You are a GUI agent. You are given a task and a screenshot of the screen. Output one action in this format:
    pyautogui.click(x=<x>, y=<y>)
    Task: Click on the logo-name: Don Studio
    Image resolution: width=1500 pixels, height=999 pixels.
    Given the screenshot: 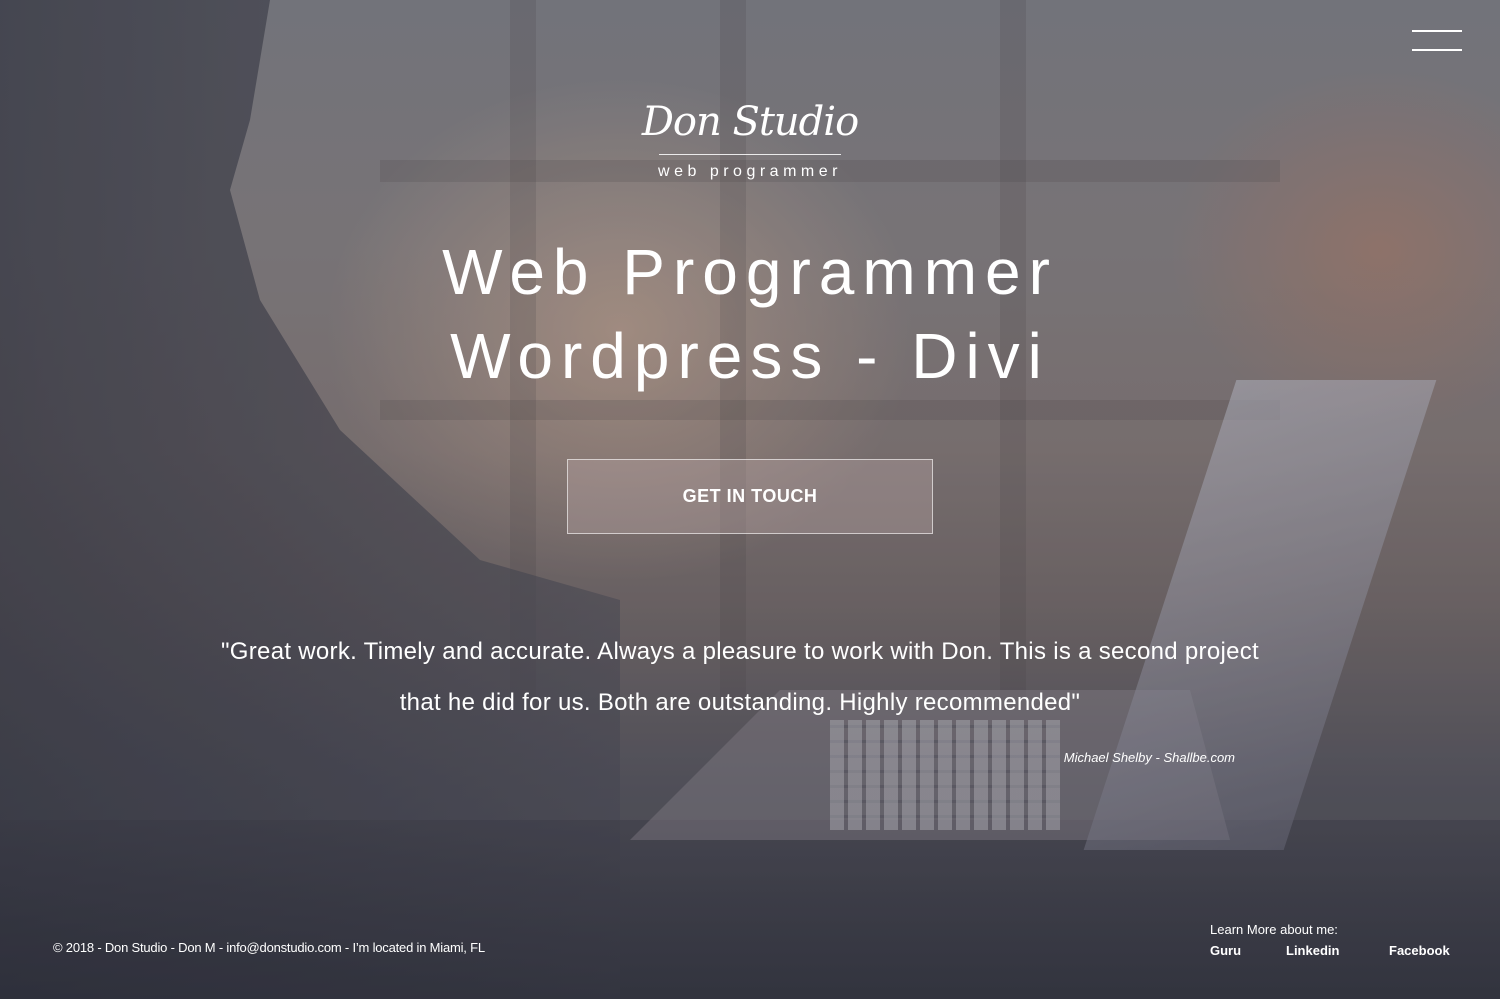 What is the action you would take?
    pyautogui.click(x=750, y=122)
    